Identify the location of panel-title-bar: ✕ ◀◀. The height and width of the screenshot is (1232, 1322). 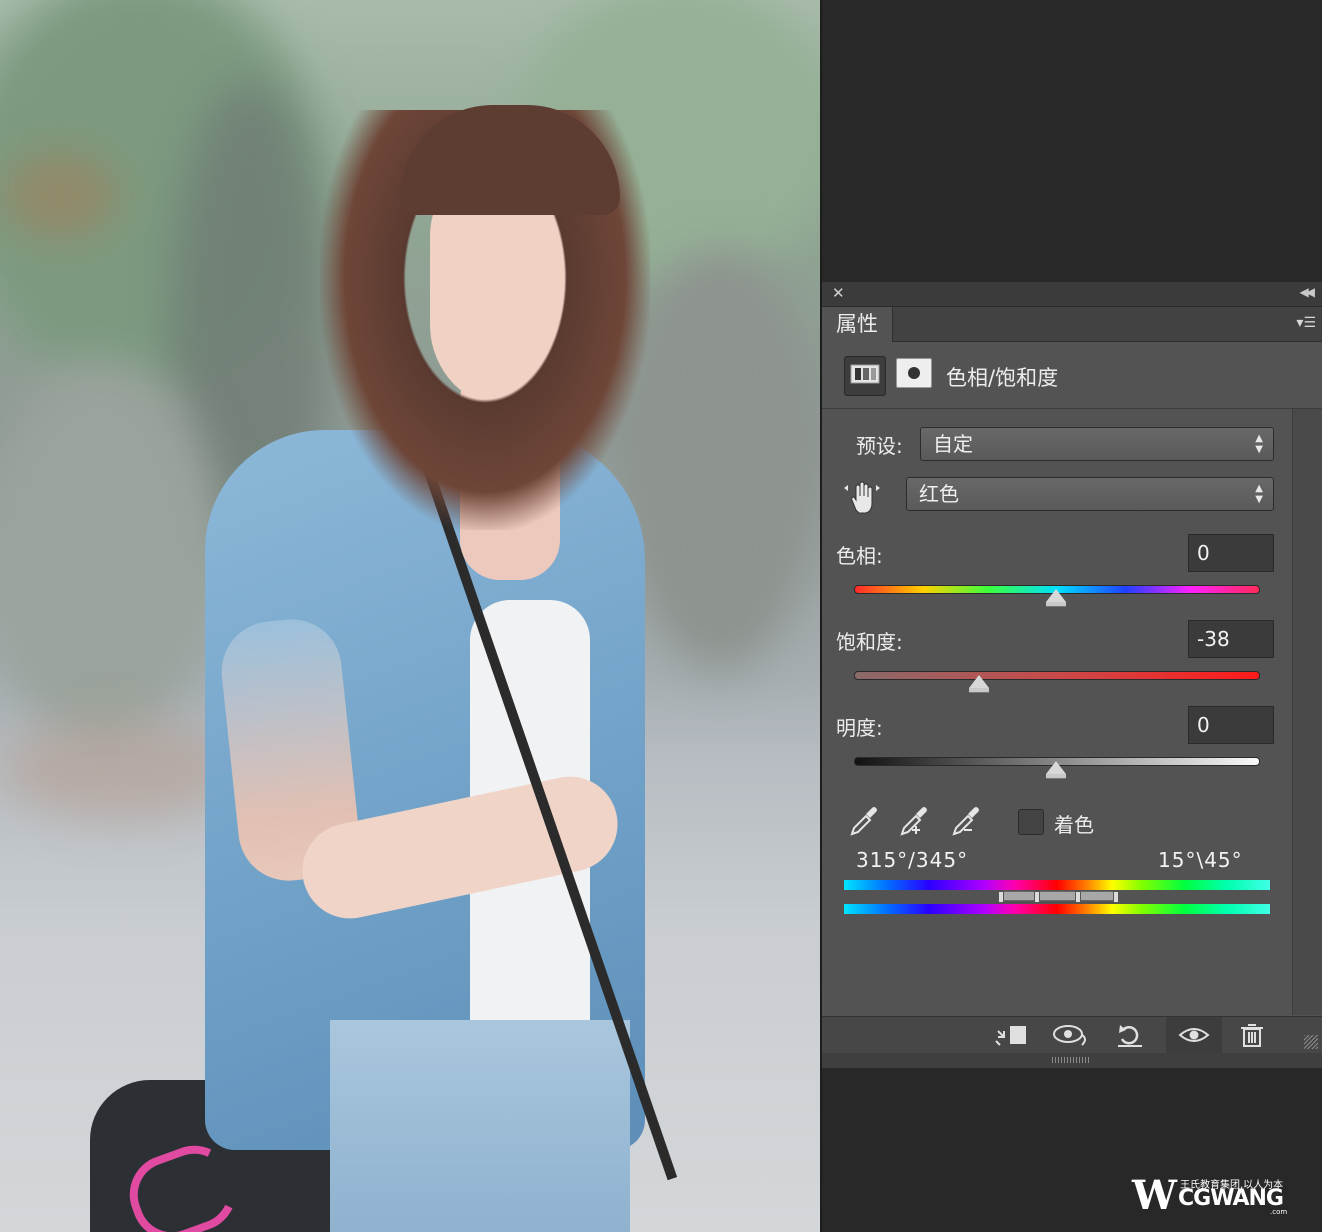
(1072, 294).